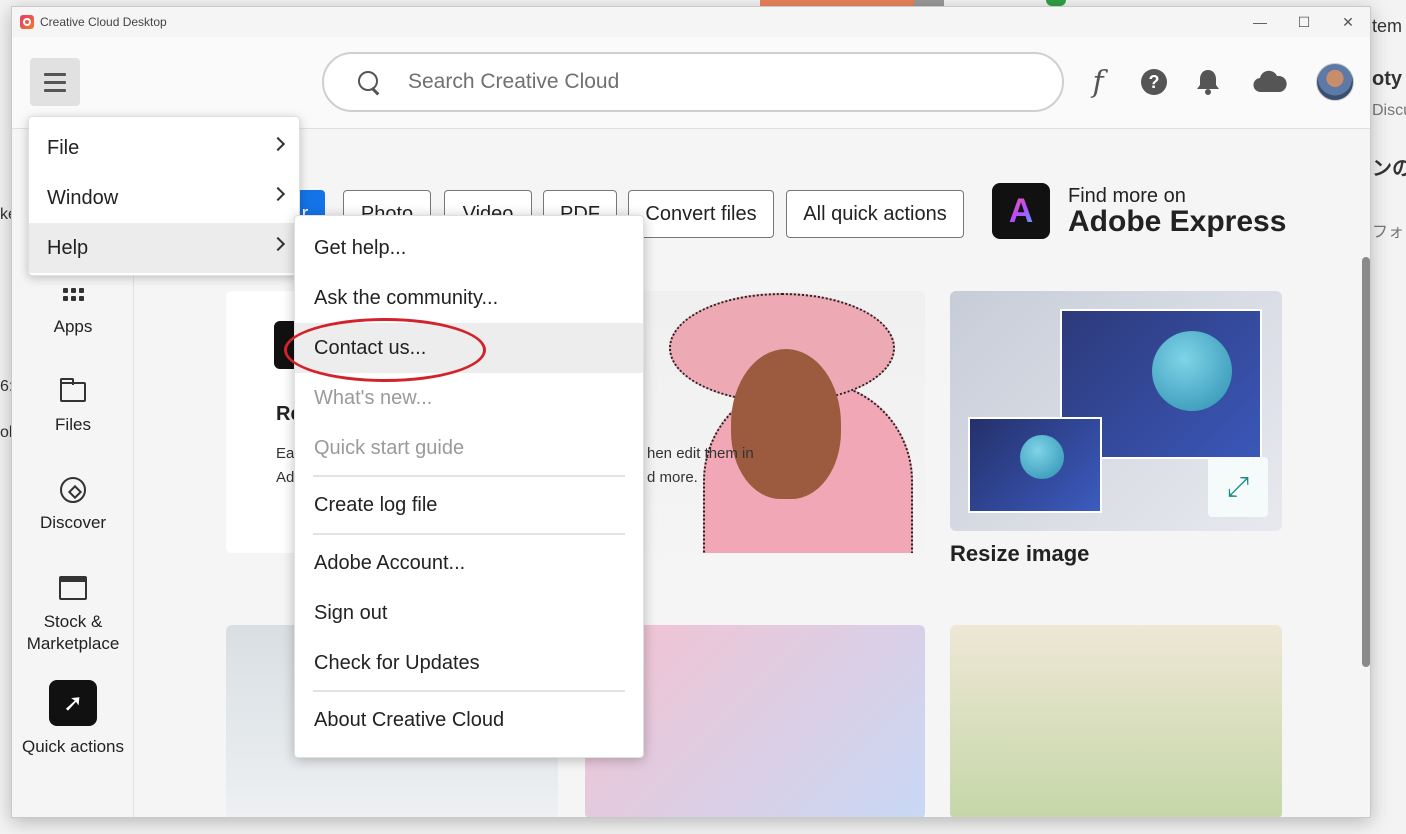  What do you see at coordinates (469, 663) in the screenshot?
I see `help-item-check-updates: Check for Updates` at bounding box center [469, 663].